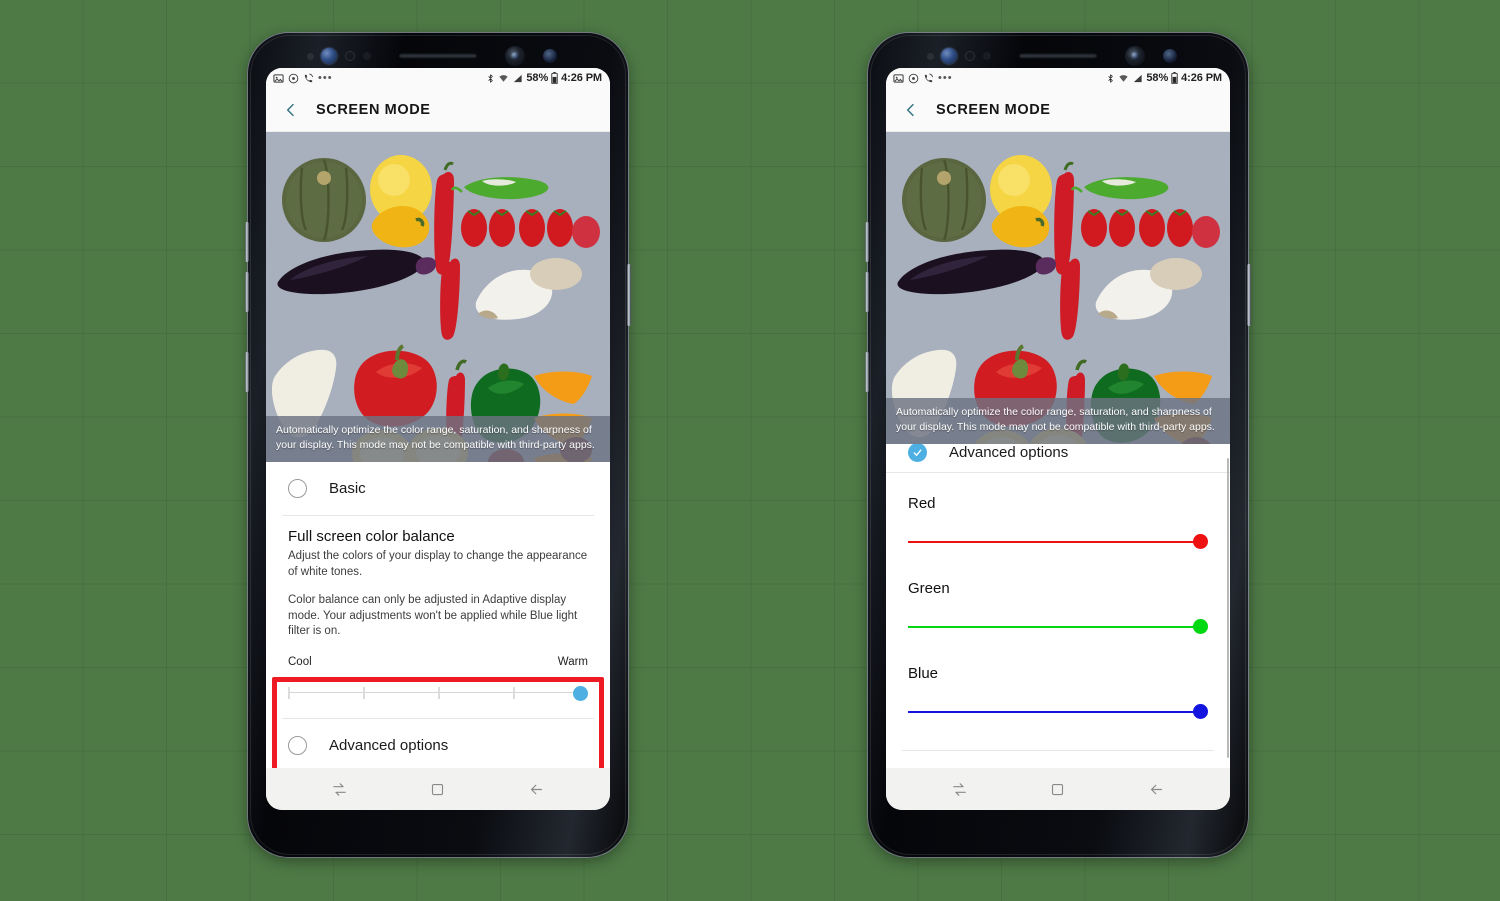  I want to click on checkbox-advanced-options-icon, so click(917, 453).